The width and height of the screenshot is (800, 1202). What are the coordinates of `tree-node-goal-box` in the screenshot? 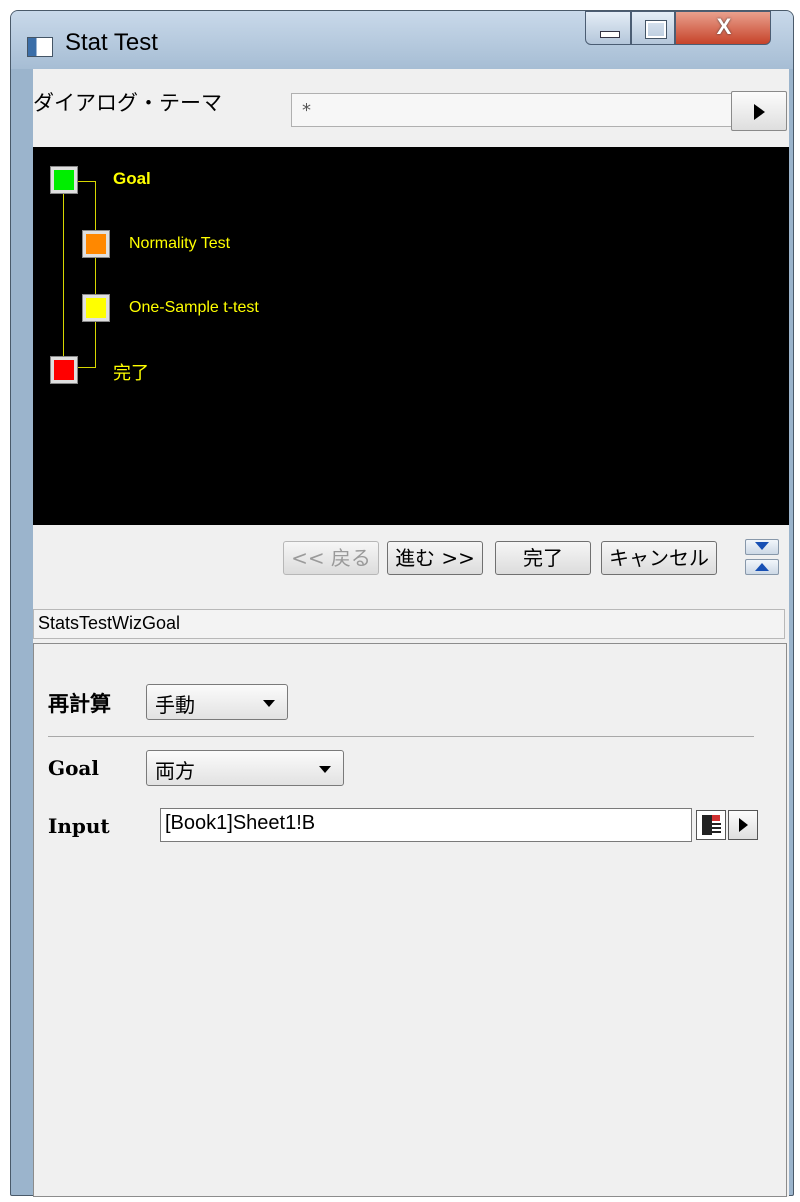 It's located at (64, 180).